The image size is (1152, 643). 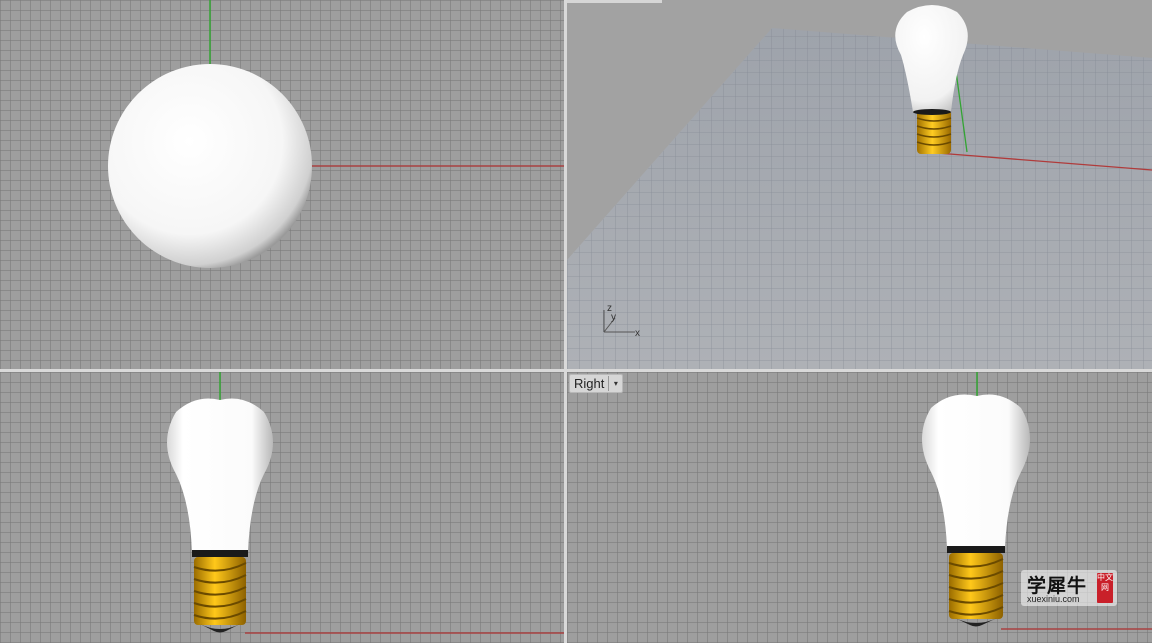 I want to click on watermark-seal: 中文网, so click(x=1105, y=588).